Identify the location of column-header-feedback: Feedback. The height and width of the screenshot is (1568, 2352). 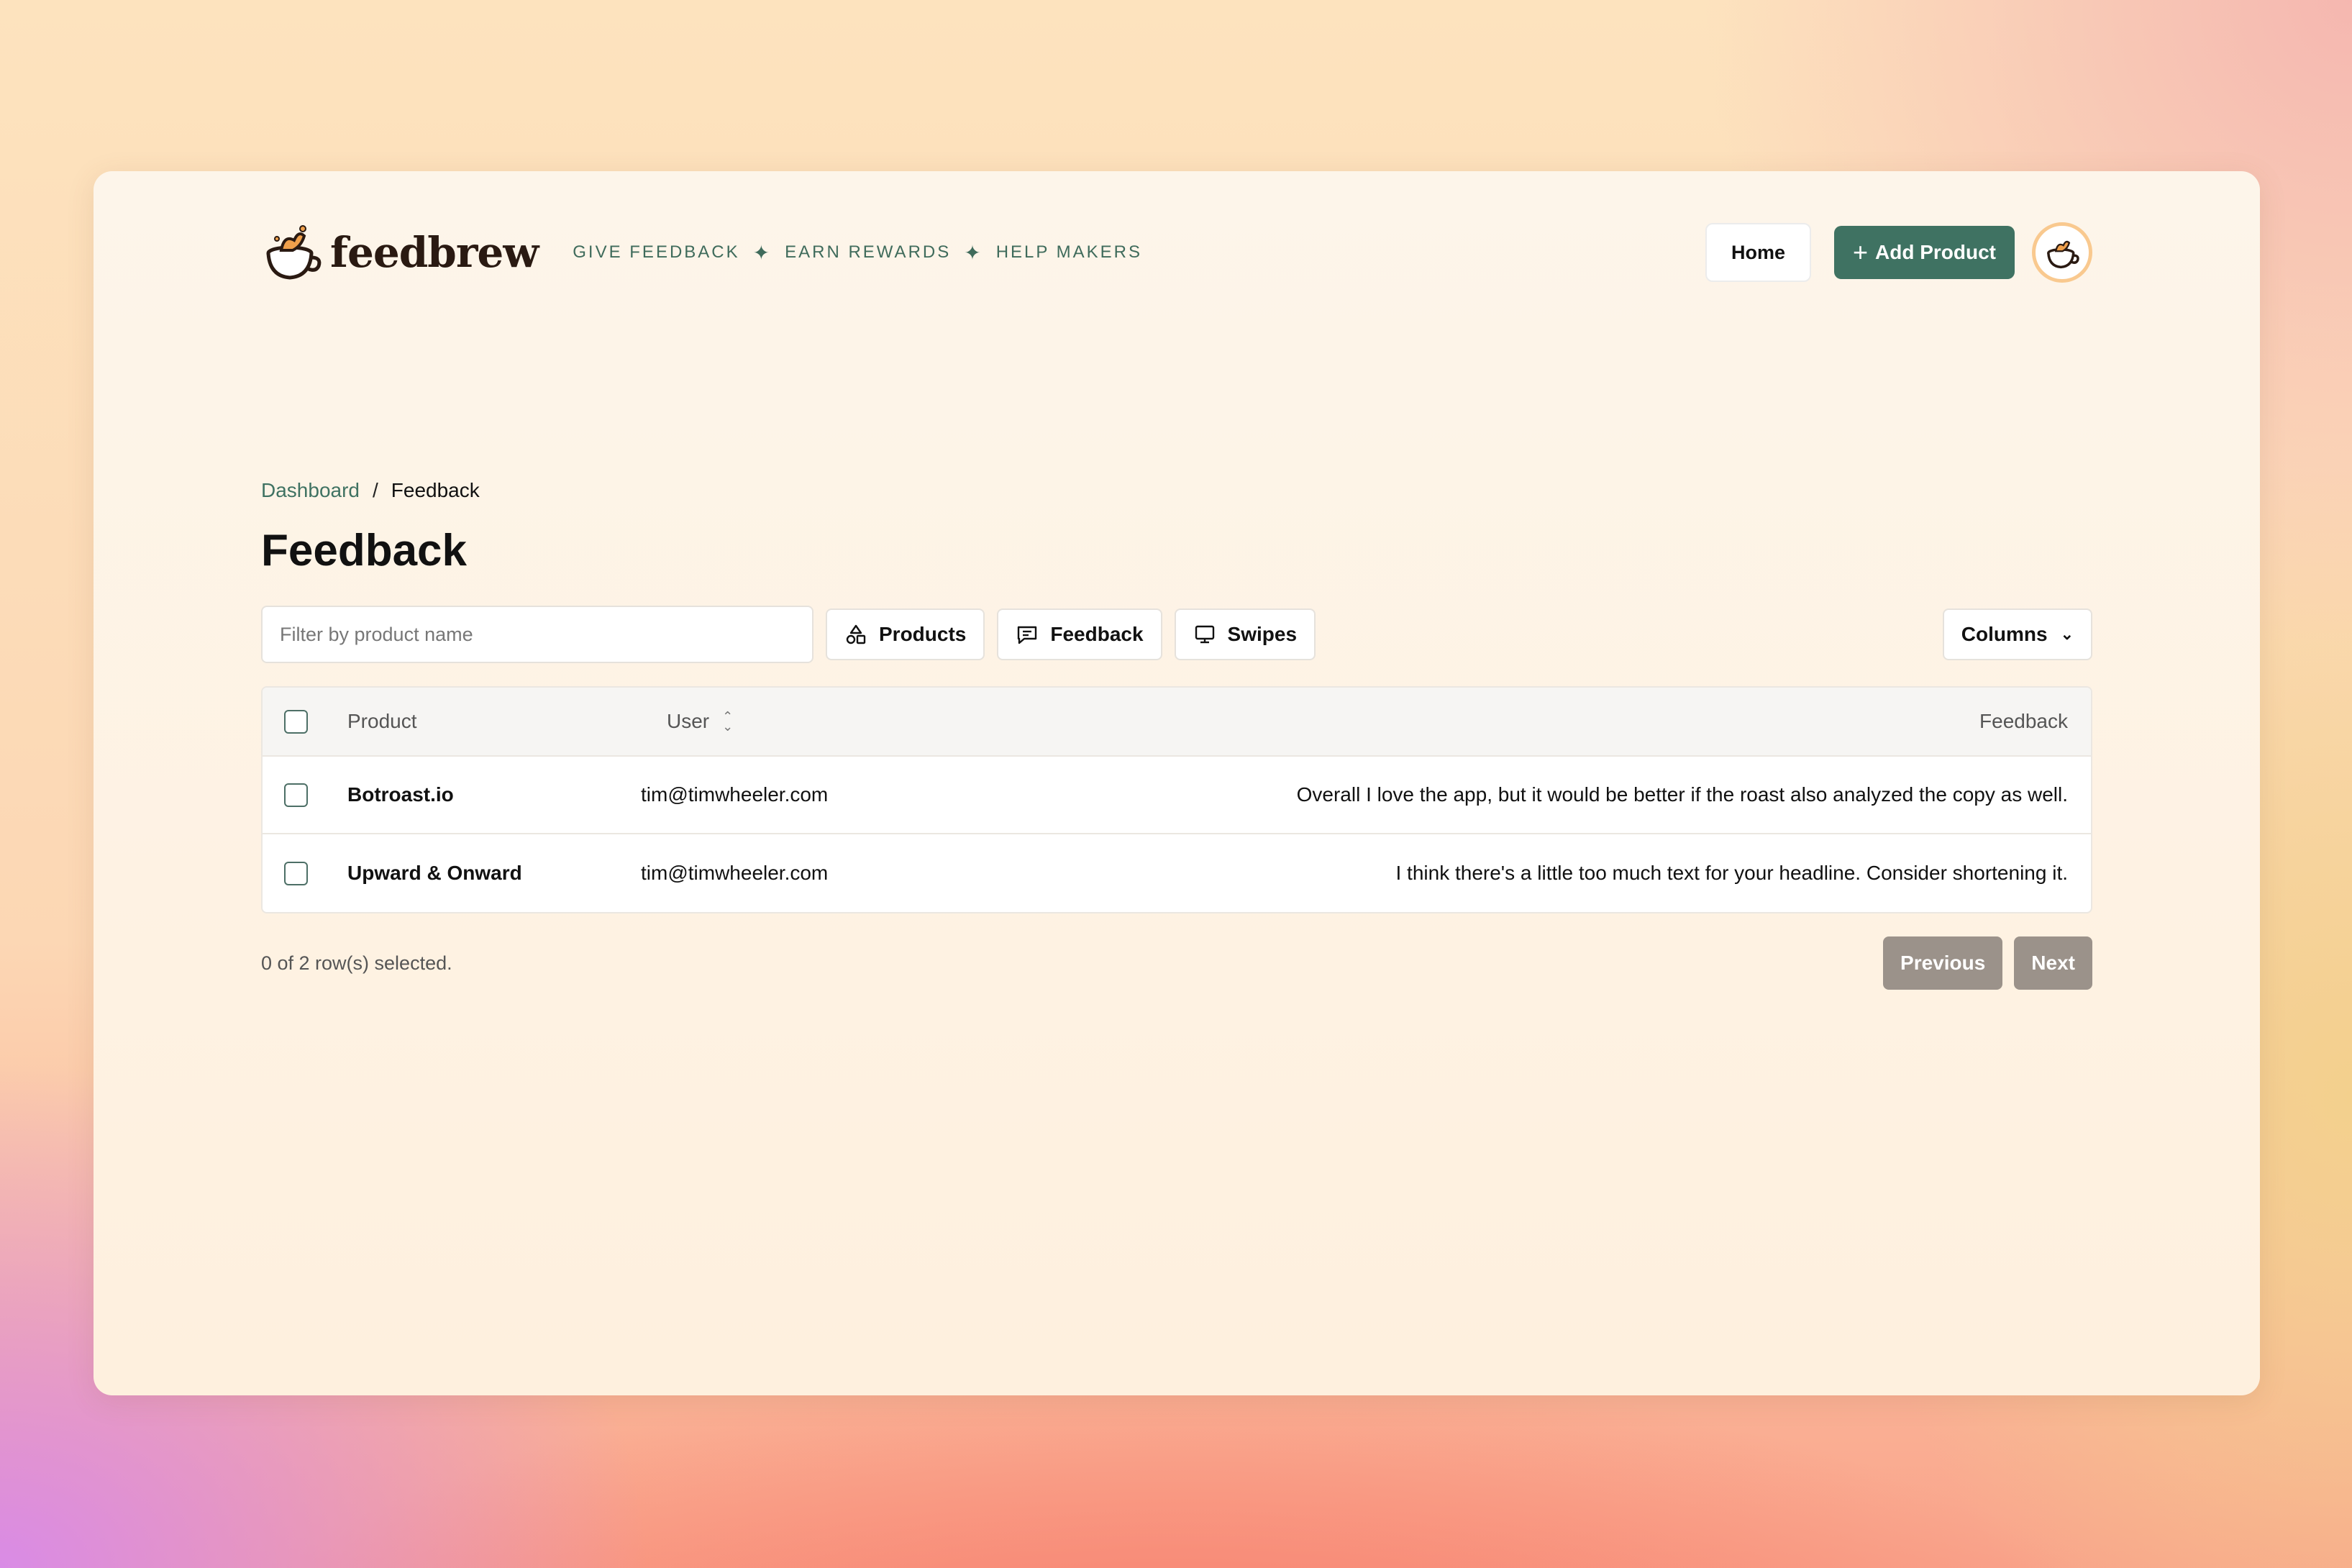
(2024, 721).